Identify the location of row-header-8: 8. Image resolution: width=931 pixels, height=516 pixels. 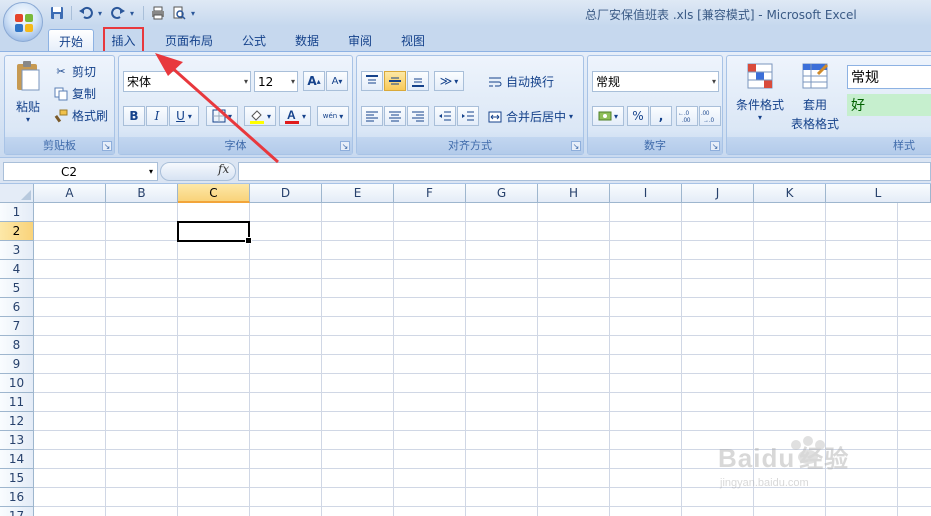
(17, 345).